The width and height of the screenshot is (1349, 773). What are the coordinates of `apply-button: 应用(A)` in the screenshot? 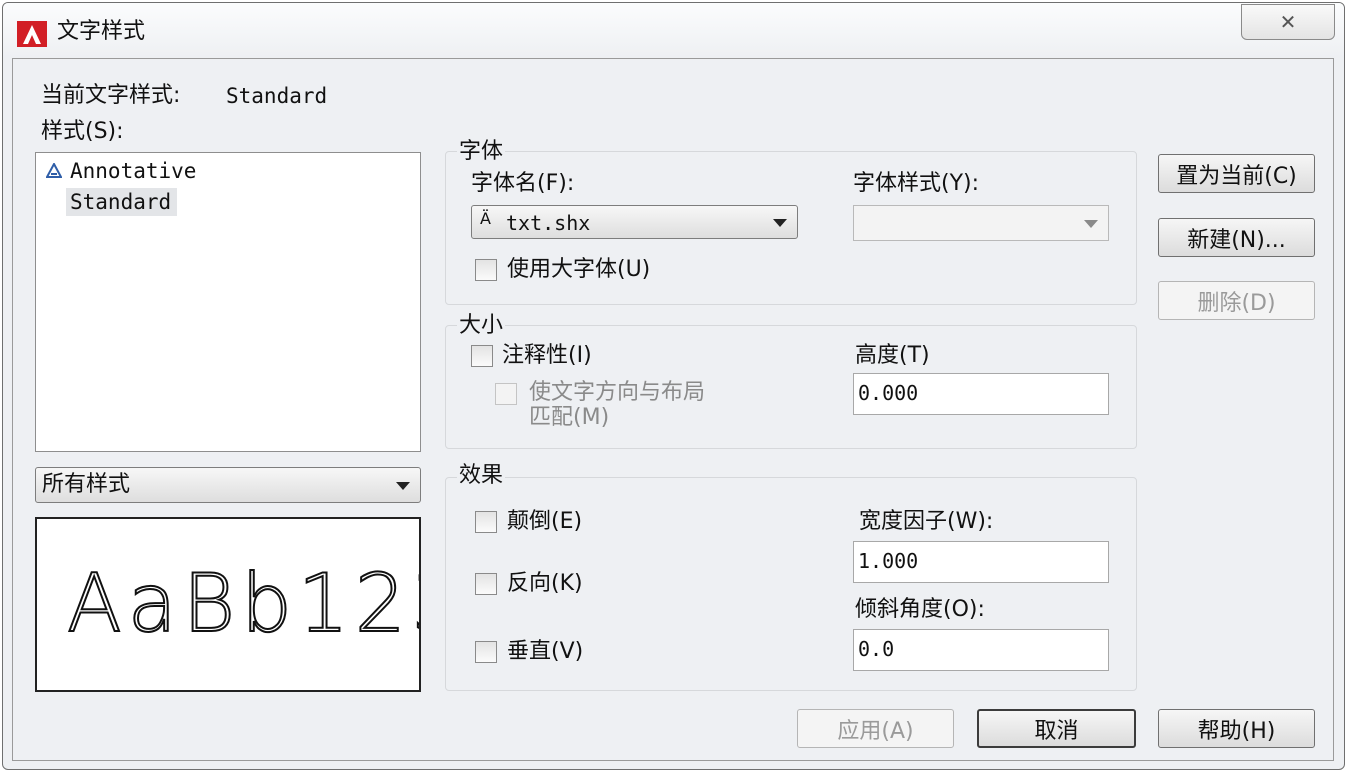 It's located at (875, 728).